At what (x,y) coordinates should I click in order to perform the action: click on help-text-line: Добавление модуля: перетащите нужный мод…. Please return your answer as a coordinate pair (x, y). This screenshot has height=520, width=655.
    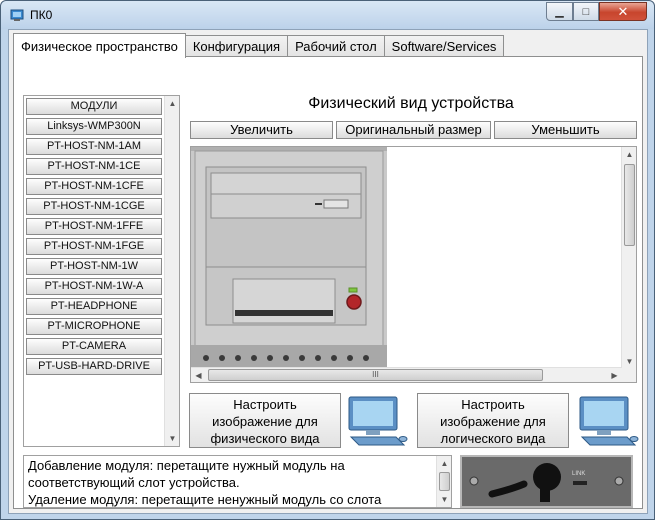
    Looking at the image, I should click on (186, 465).